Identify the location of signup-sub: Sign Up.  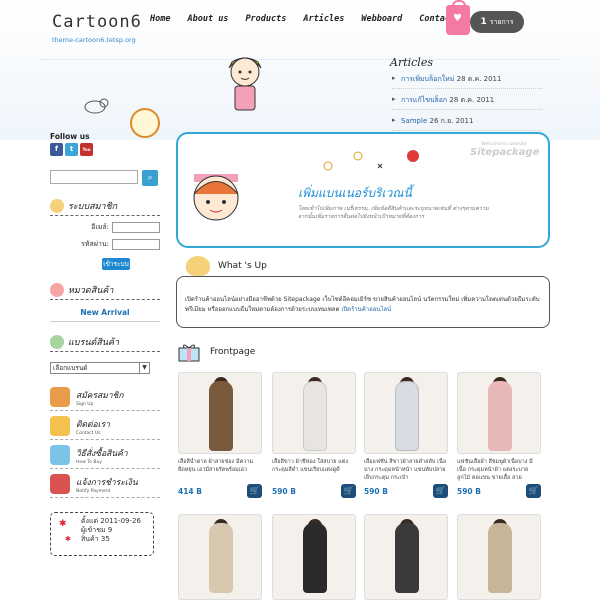
(85, 404).